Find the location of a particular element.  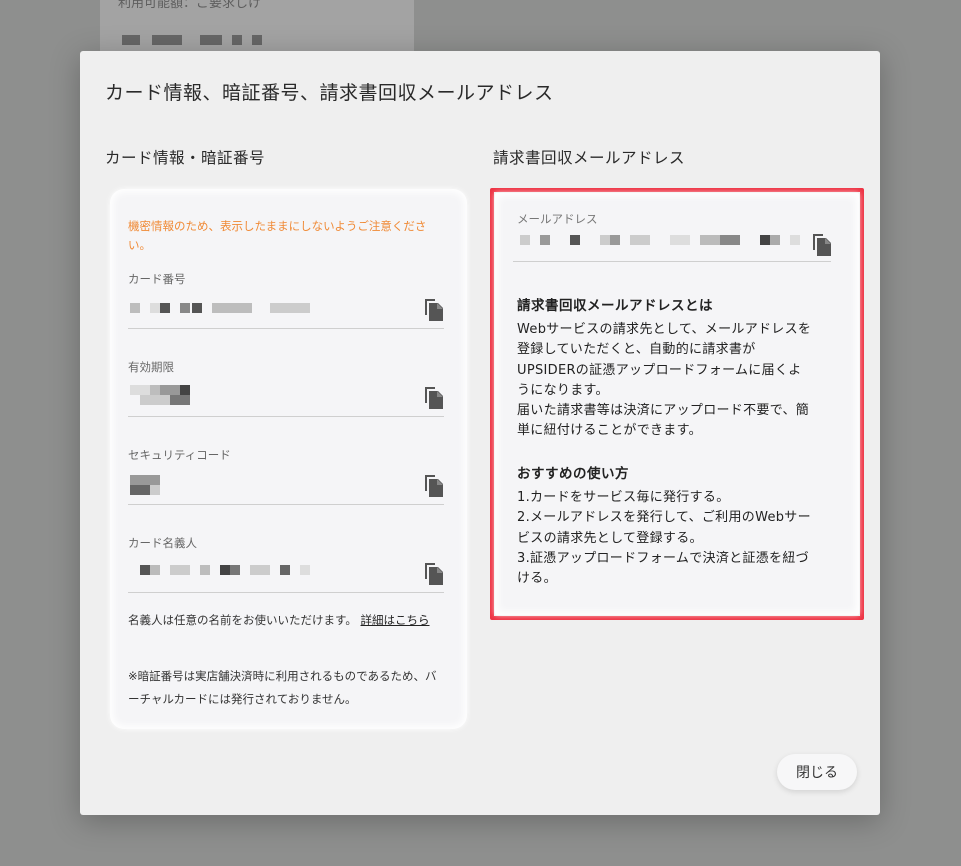

copy-security-code-icon is located at coordinates (433, 485).